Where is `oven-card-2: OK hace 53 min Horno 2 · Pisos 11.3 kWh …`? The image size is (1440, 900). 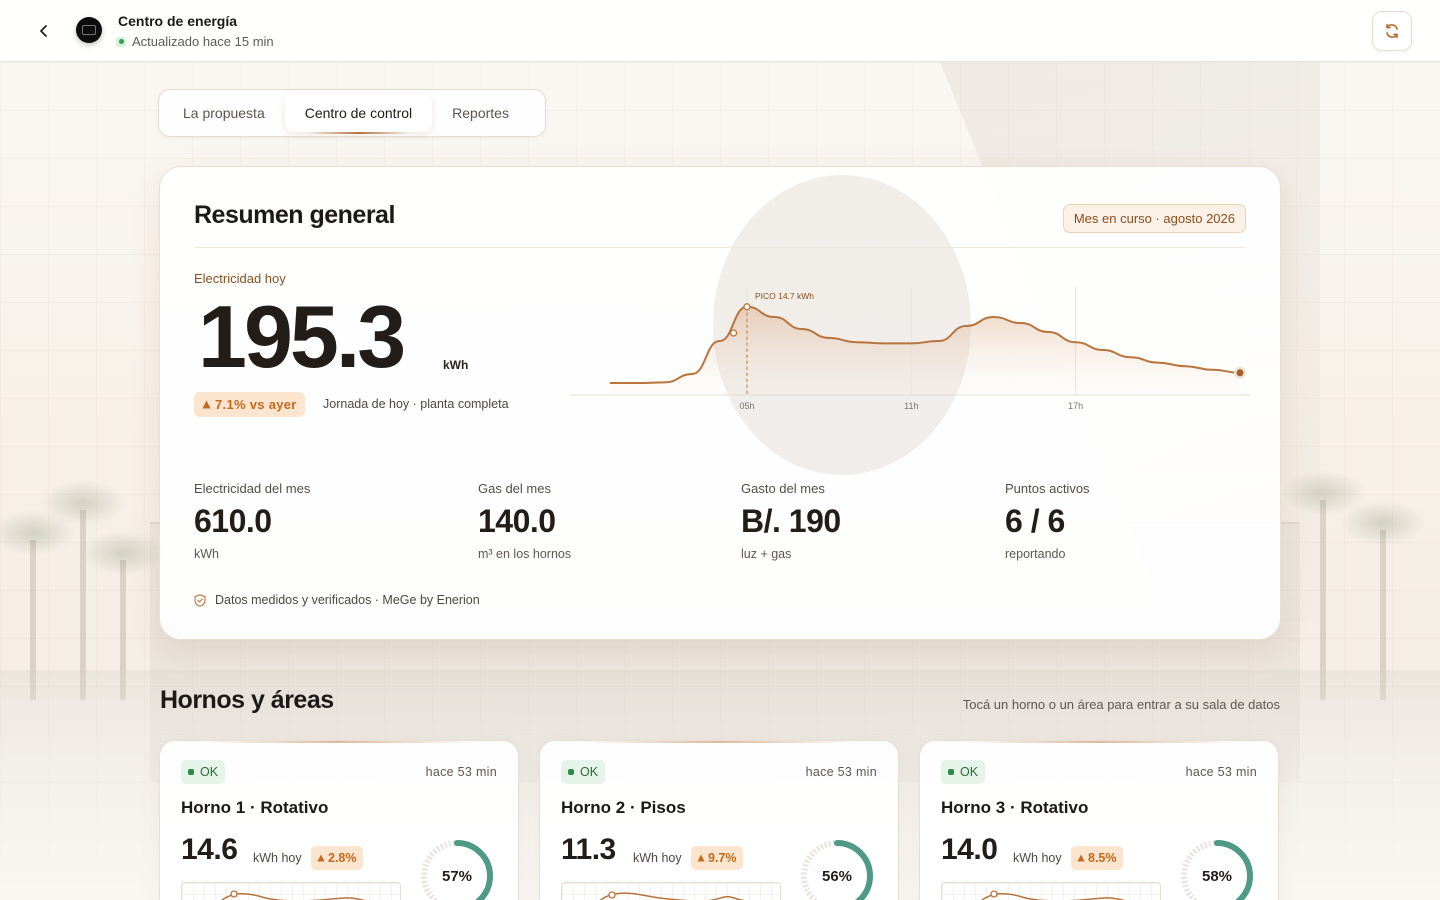 oven-card-2: OK hace 53 min Horno 2 · Pisos 11.3 kWh … is located at coordinates (719, 820).